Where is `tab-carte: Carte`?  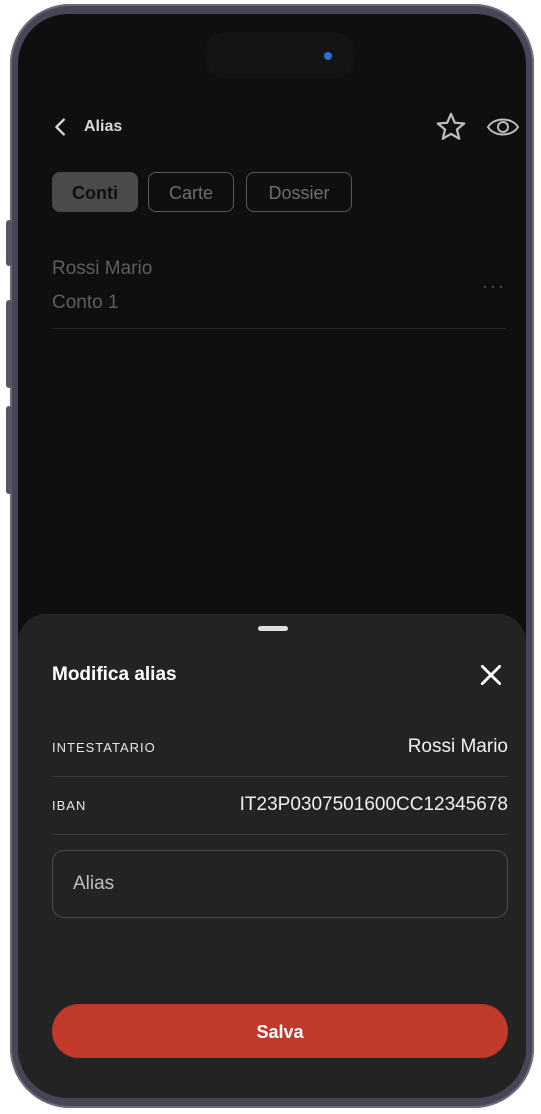 tab-carte: Carte is located at coordinates (191, 192).